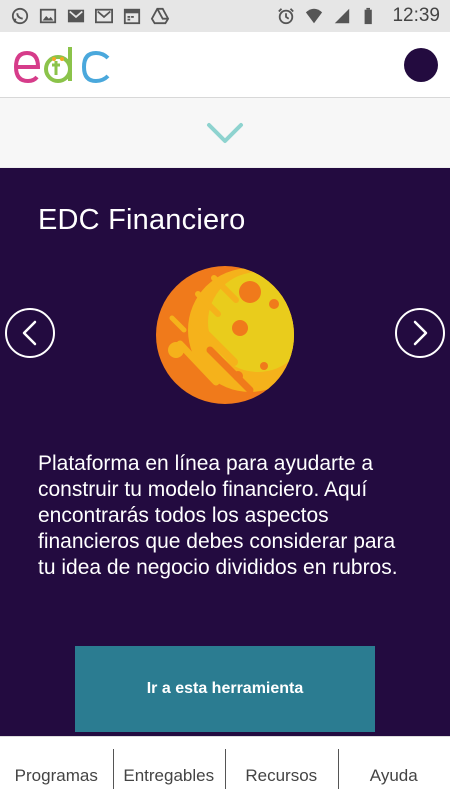 The width and height of the screenshot is (450, 800). Describe the element at coordinates (225, 689) in the screenshot. I see `open-tool-button: Ir a esta herramienta` at that location.